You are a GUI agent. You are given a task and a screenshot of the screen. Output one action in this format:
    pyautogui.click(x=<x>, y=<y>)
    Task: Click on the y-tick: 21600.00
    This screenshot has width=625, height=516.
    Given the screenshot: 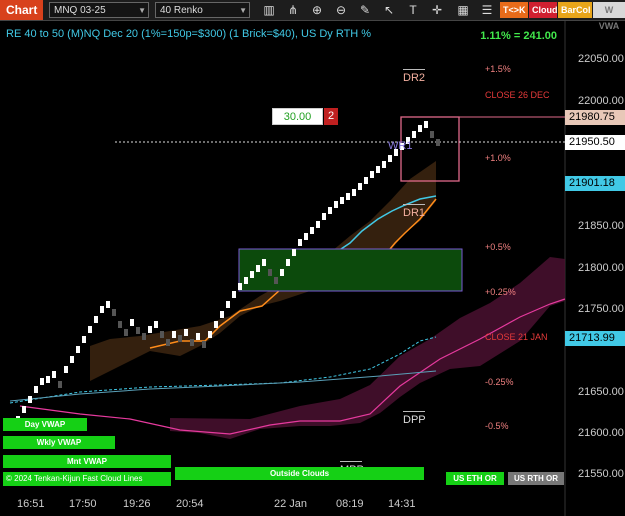 What is the action you would take?
    pyautogui.click(x=601, y=433)
    